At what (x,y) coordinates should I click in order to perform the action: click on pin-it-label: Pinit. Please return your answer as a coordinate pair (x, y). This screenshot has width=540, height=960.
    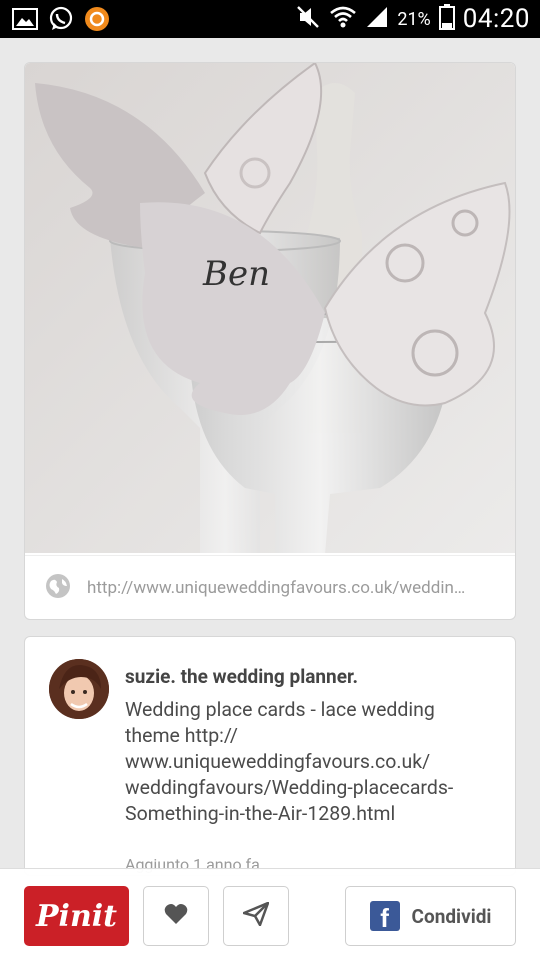
    Looking at the image, I should click on (76, 916).